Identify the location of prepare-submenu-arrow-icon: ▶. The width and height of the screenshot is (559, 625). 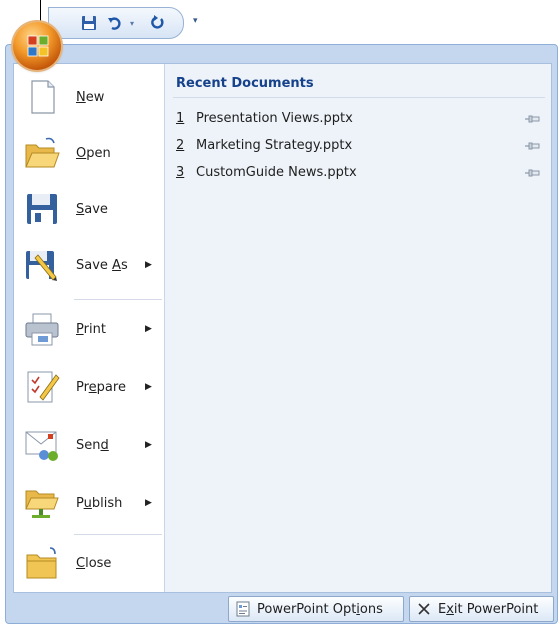
(148, 387).